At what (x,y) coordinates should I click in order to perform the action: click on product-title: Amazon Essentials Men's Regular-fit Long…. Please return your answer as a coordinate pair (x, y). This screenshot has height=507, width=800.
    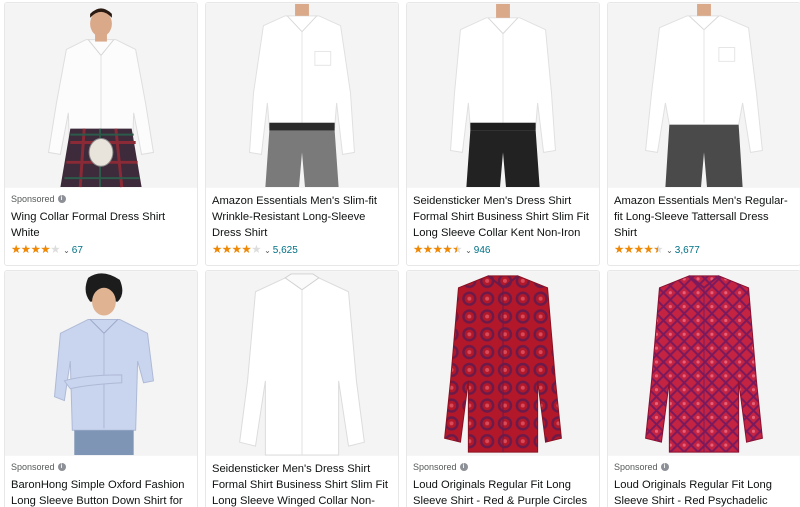
    Looking at the image, I should click on (704, 217).